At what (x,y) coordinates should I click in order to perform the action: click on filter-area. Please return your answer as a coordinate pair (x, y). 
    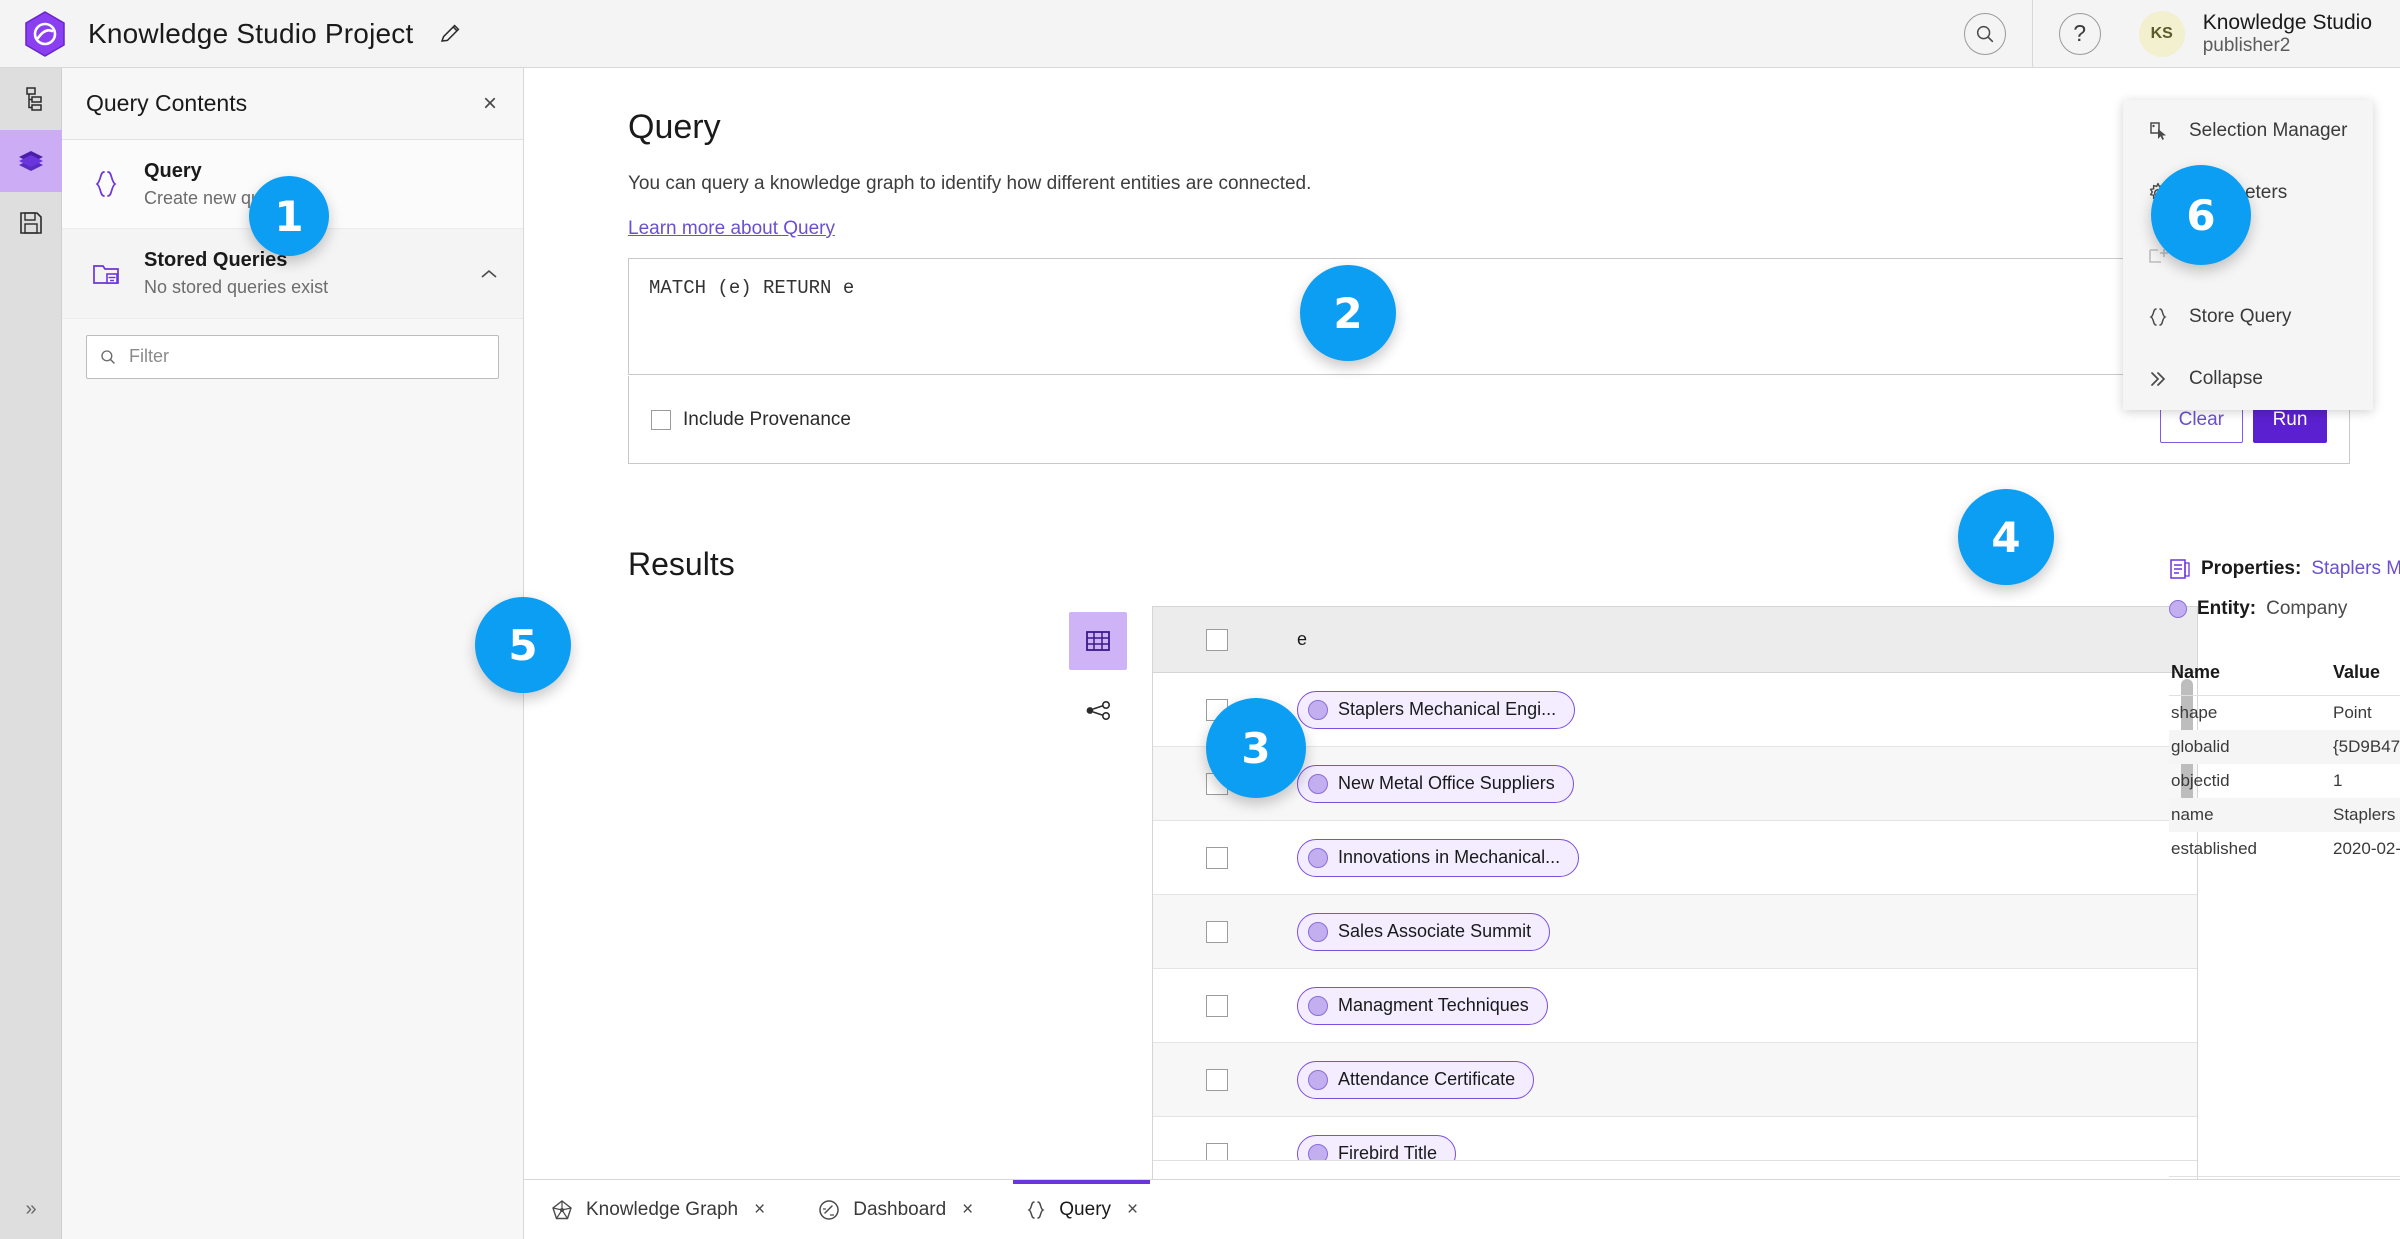
    Looking at the image, I should click on (292, 349).